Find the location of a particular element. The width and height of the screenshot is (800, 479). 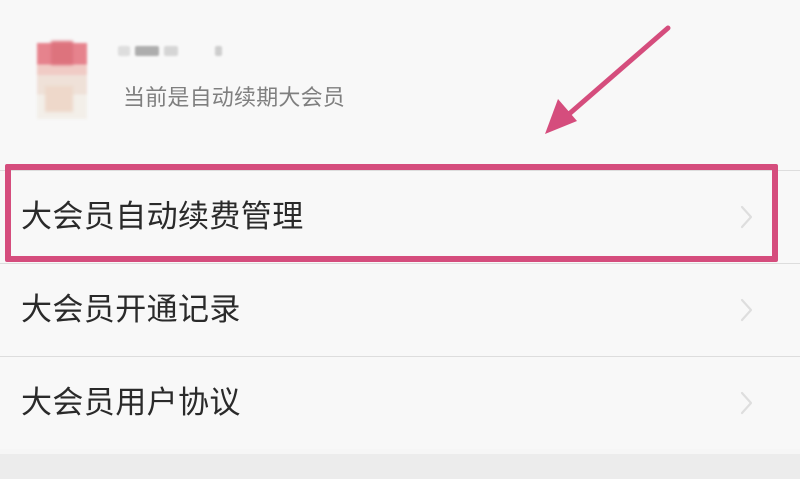

blurred-username is located at coordinates (181, 51).